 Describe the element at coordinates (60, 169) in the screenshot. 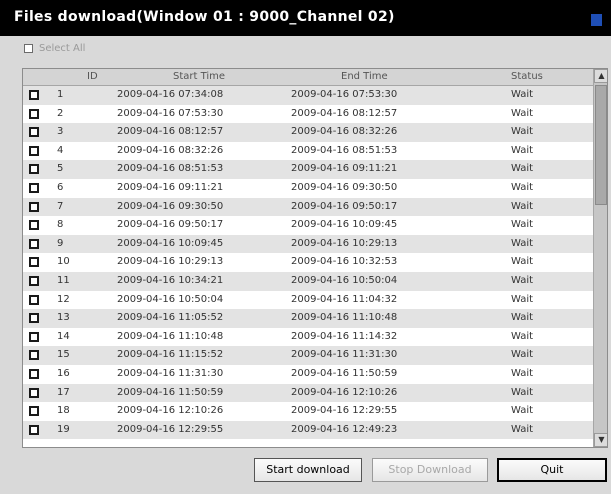

I see `row-id: 5` at that location.